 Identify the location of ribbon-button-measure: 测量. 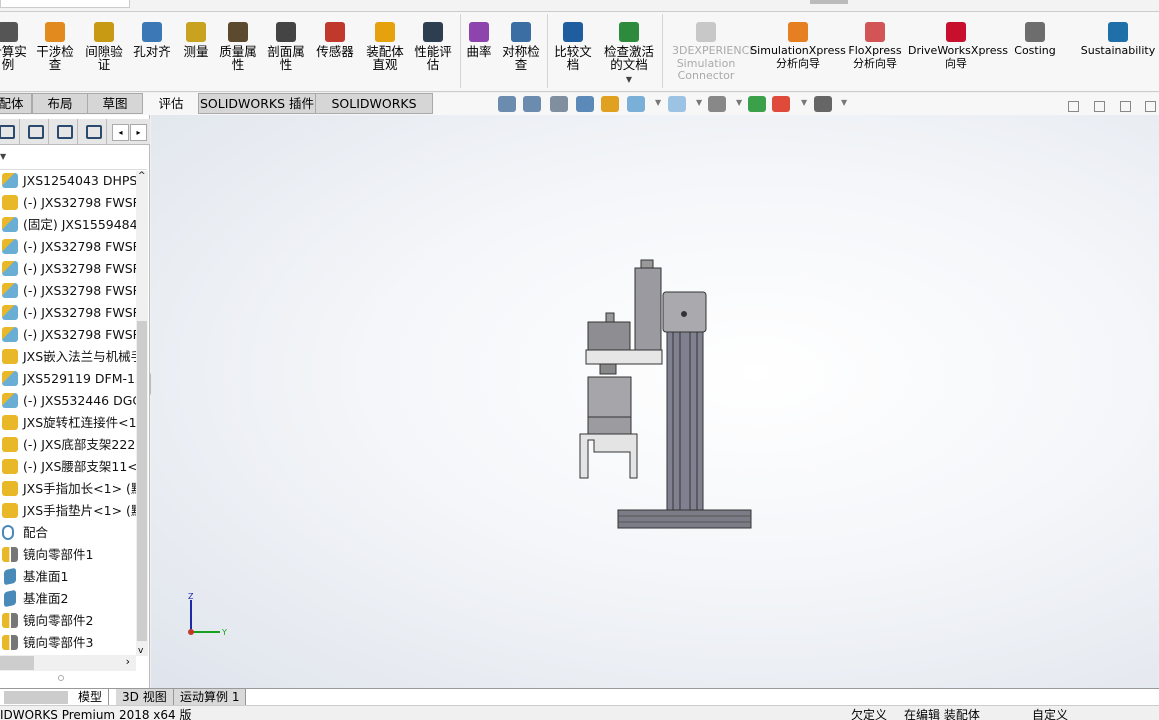
(196, 51).